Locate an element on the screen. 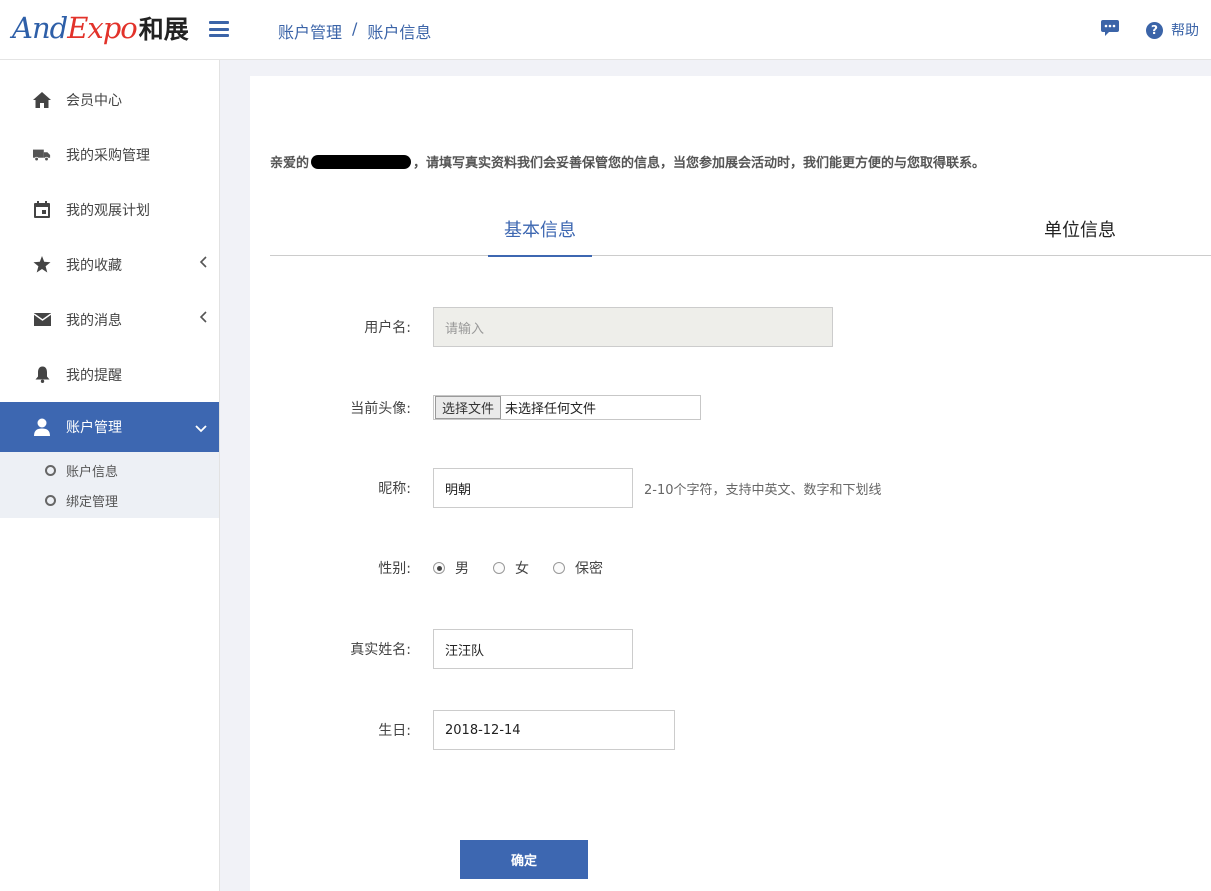  birthday-row: 生日: 2018-12-14 is located at coordinates (462, 730).